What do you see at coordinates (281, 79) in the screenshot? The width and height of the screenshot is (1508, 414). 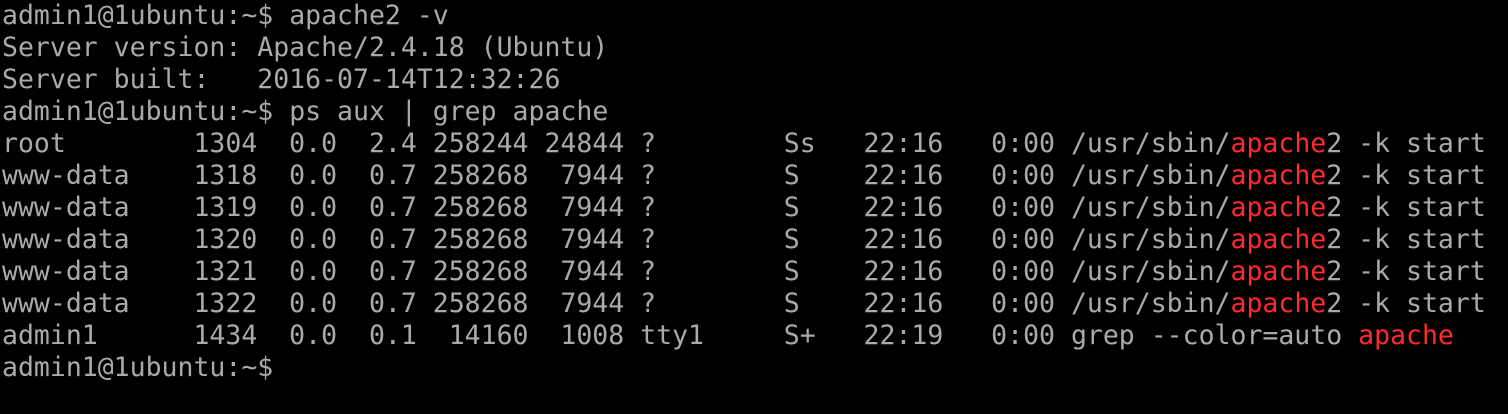 I see `output-line: Server built: 2016-07-14T12:32:26` at bounding box center [281, 79].